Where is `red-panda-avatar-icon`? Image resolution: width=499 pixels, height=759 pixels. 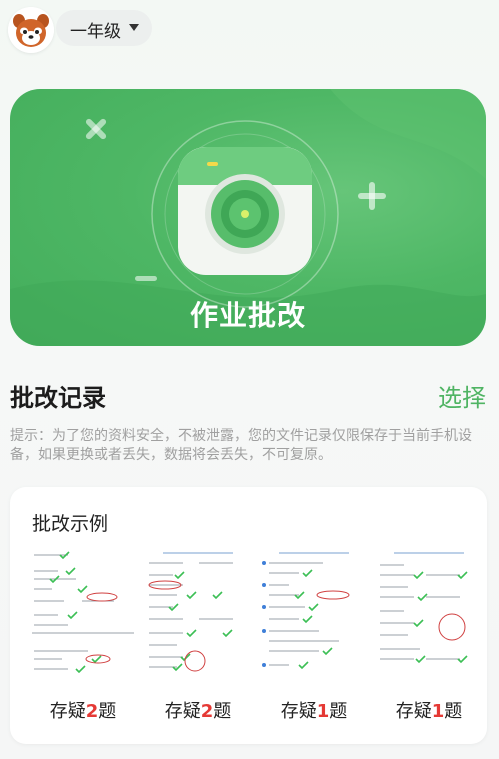 red-panda-avatar-icon is located at coordinates (31, 30).